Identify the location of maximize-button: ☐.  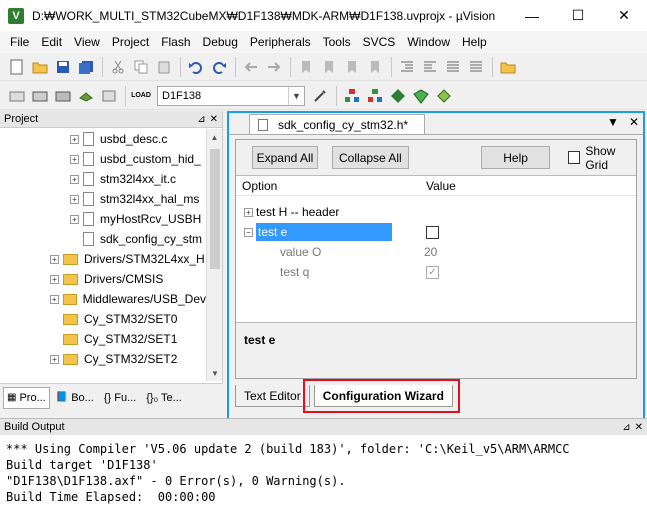
(578, 15).